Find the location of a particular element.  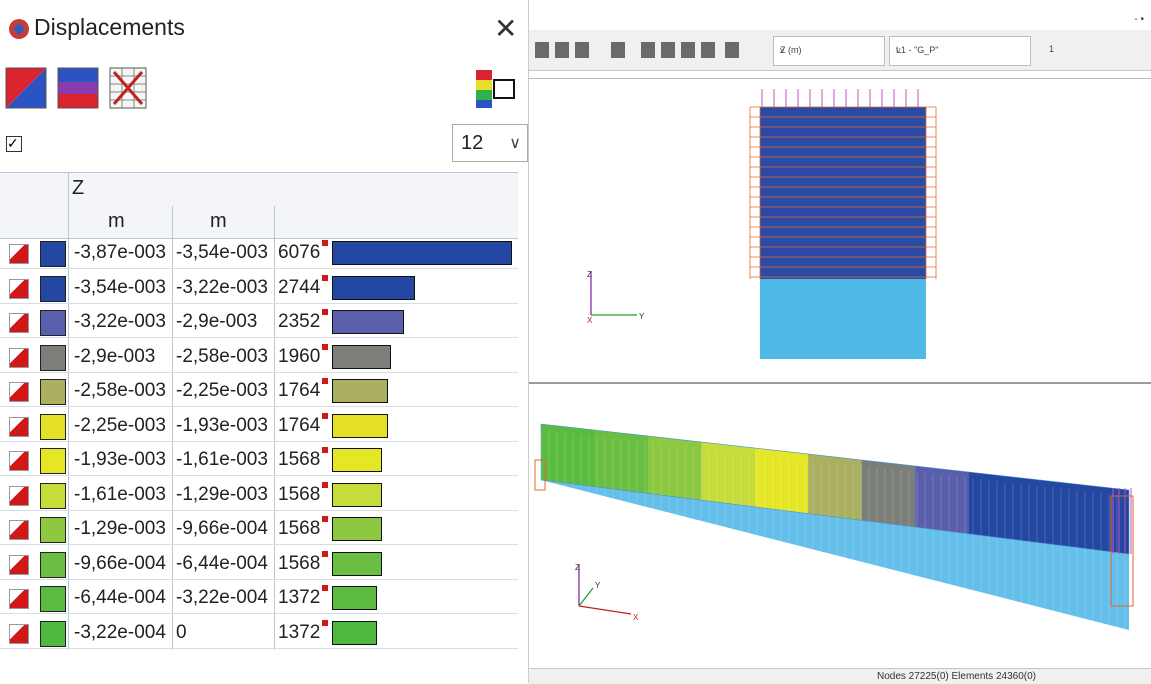

close-icon: ✕ is located at coordinates (505, 28).